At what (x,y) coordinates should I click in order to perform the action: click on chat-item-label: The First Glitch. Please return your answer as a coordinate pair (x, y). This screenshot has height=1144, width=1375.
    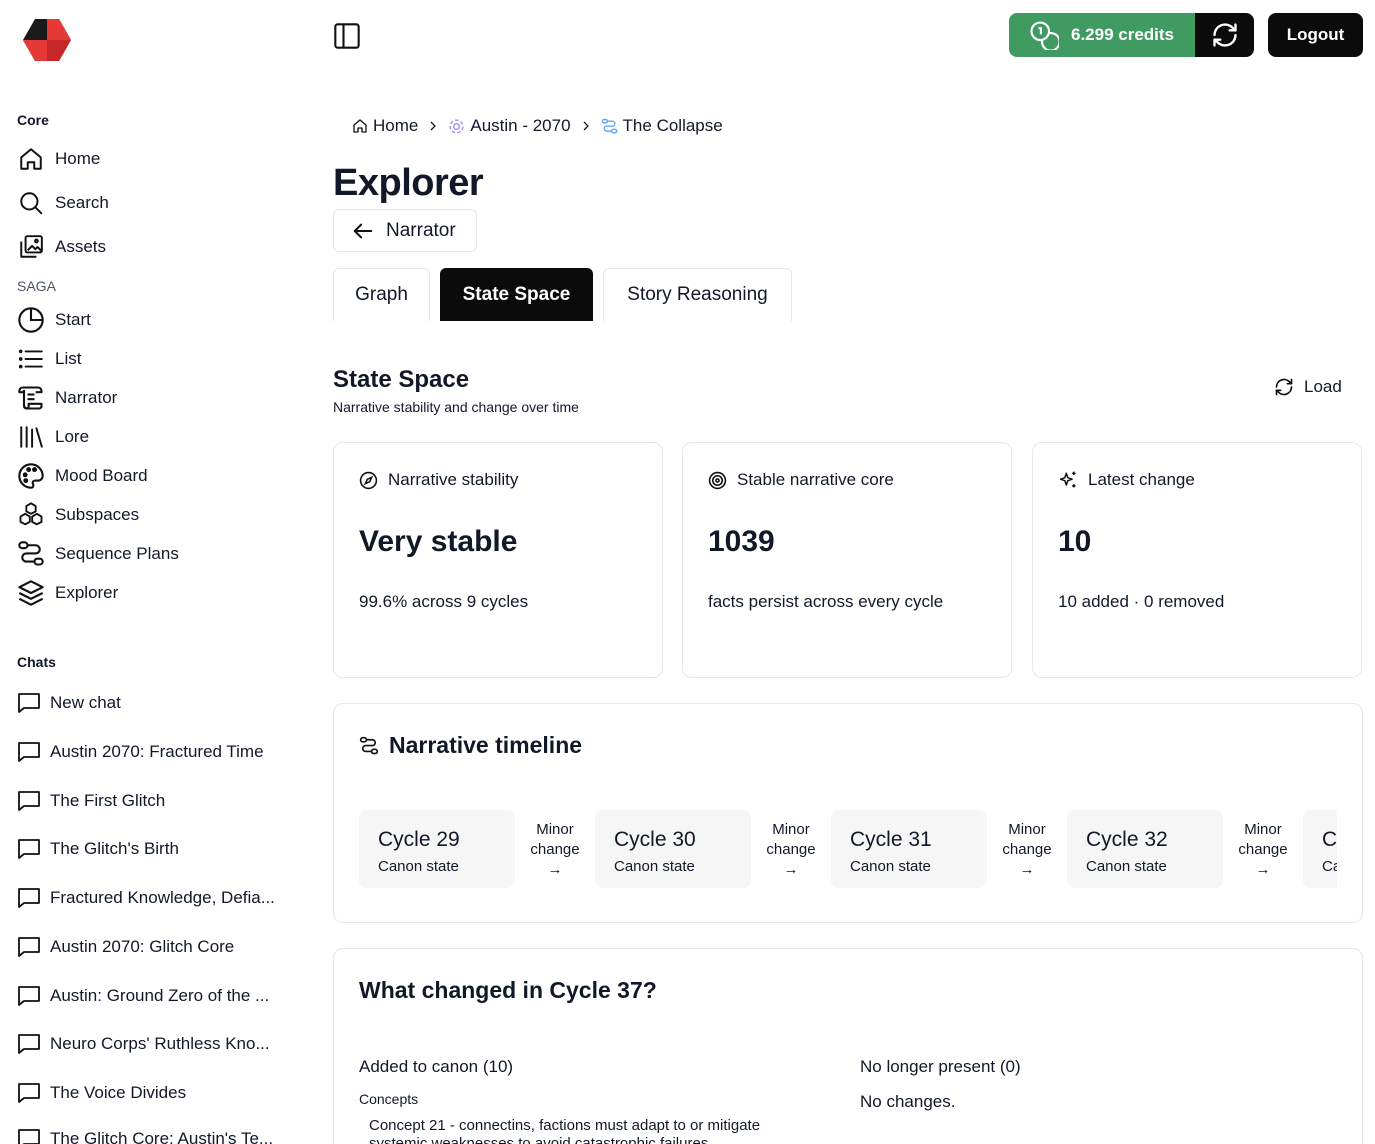
    Looking at the image, I should click on (108, 800).